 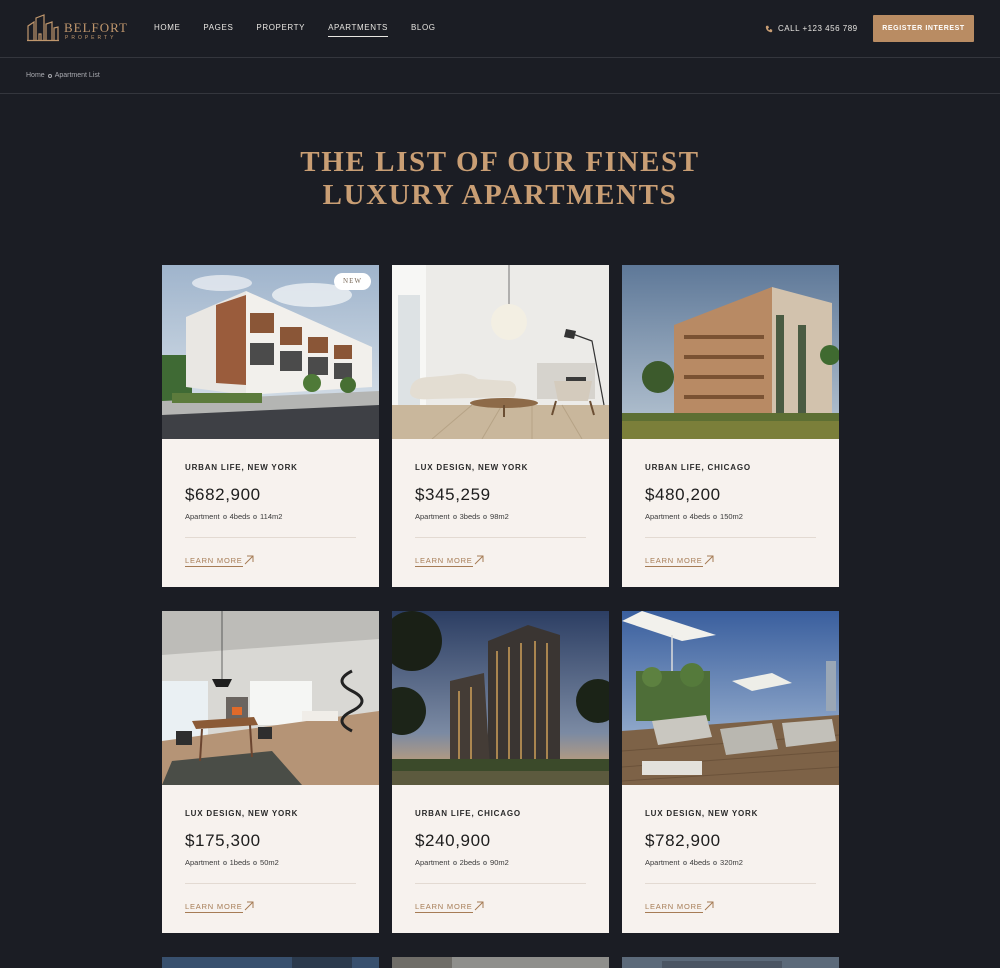 I want to click on nav-blog: BLOG, so click(x=423, y=30).